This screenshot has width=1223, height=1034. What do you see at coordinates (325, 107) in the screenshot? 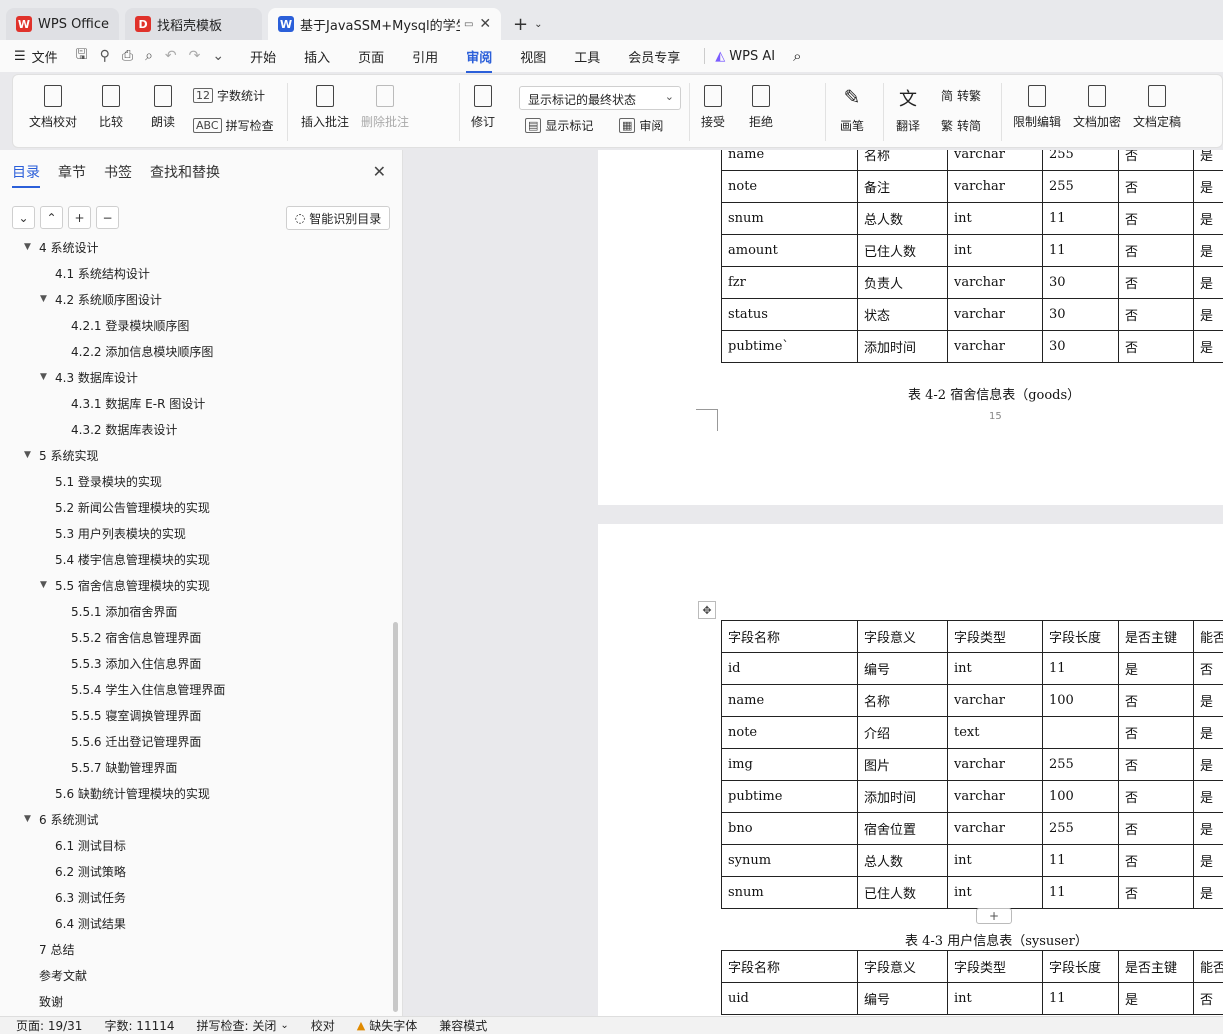
I see `insert-comment-button: 插入批注` at bounding box center [325, 107].